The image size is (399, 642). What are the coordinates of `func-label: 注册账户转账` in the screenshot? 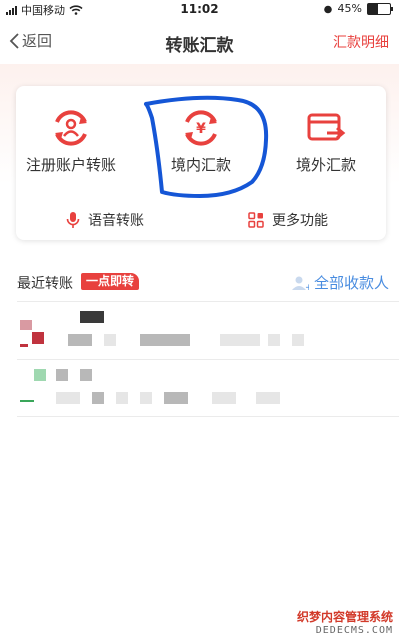 It's located at (70, 165).